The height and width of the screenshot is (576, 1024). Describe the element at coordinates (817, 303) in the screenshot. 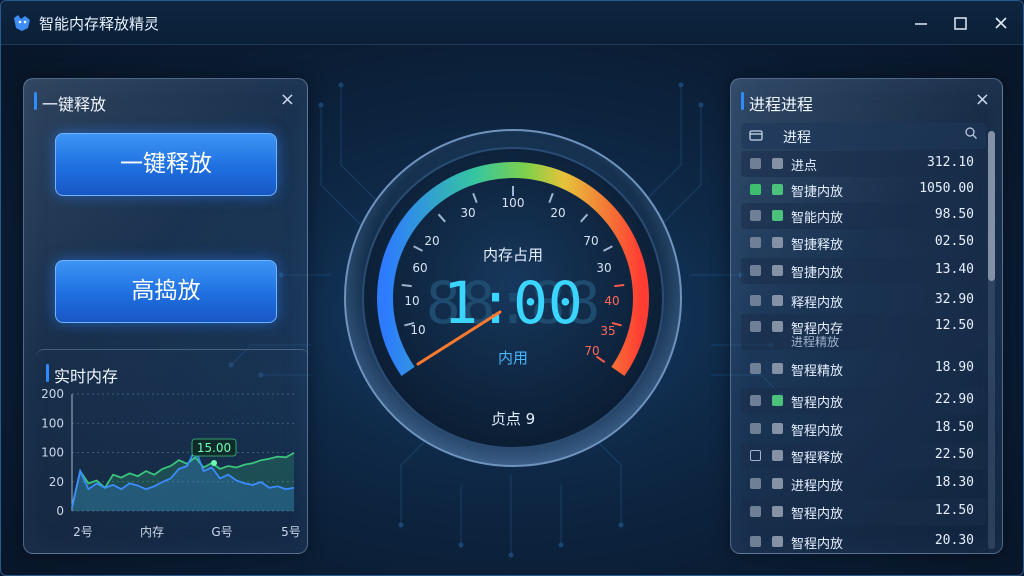

I see `process-name: 释程内放` at that location.